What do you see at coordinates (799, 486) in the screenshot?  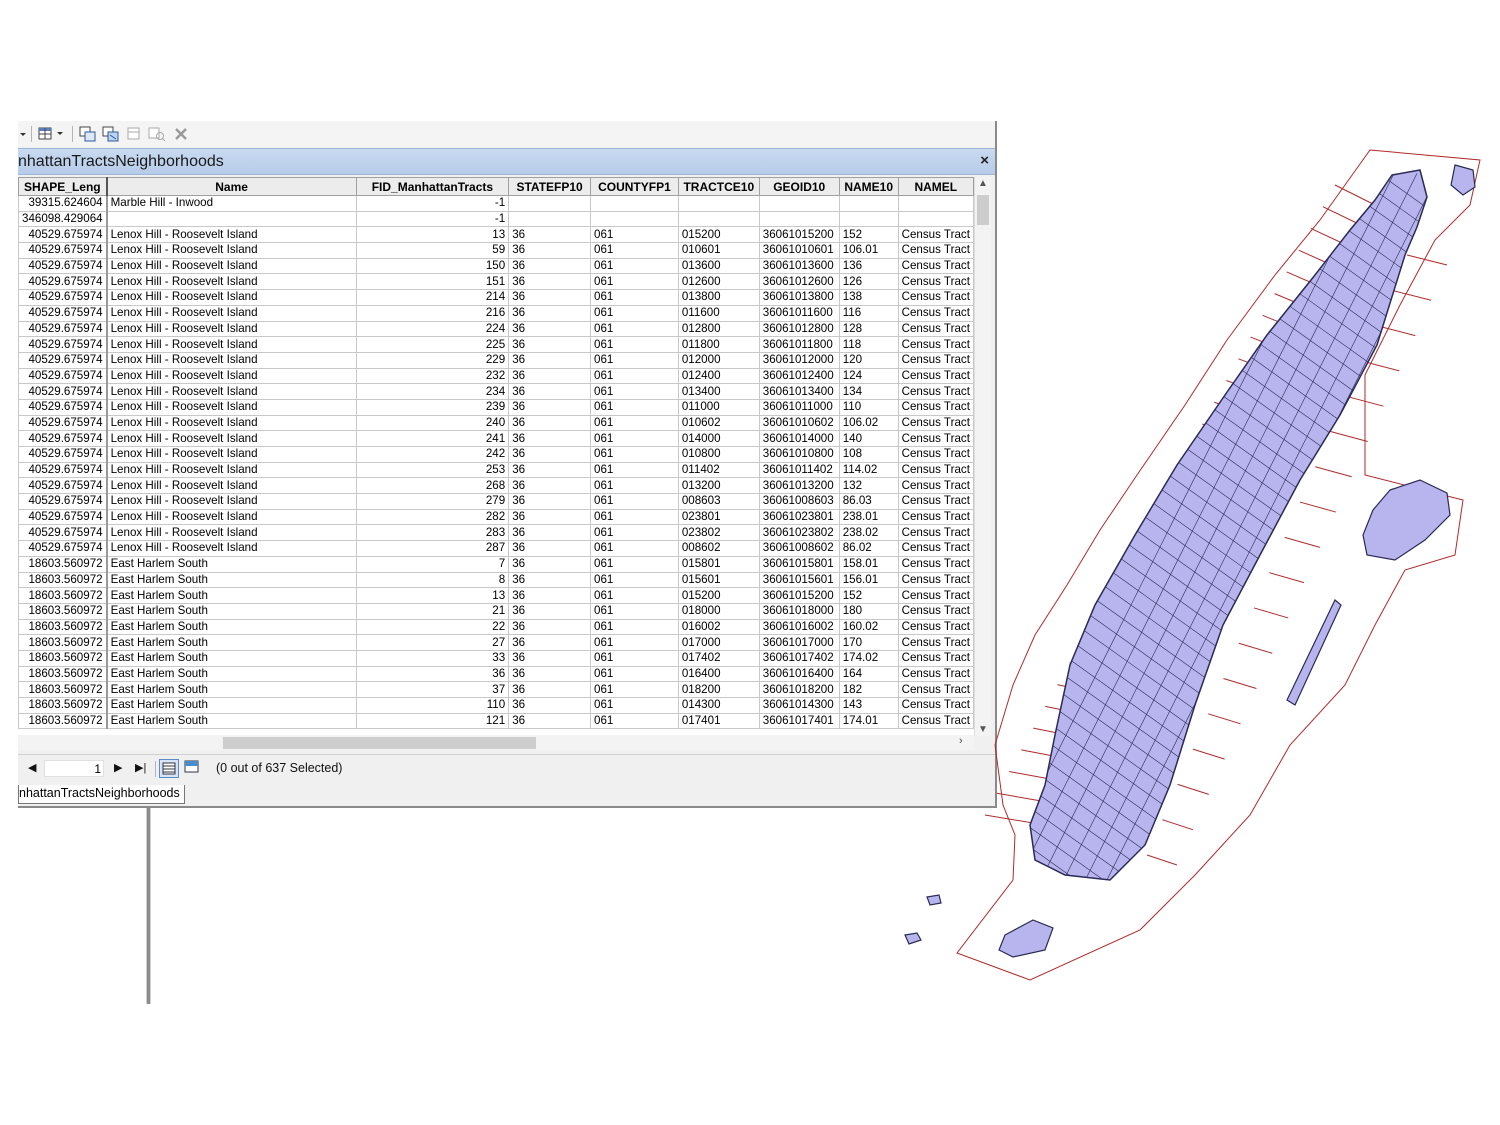 I see `table-cell: 36061013200` at bounding box center [799, 486].